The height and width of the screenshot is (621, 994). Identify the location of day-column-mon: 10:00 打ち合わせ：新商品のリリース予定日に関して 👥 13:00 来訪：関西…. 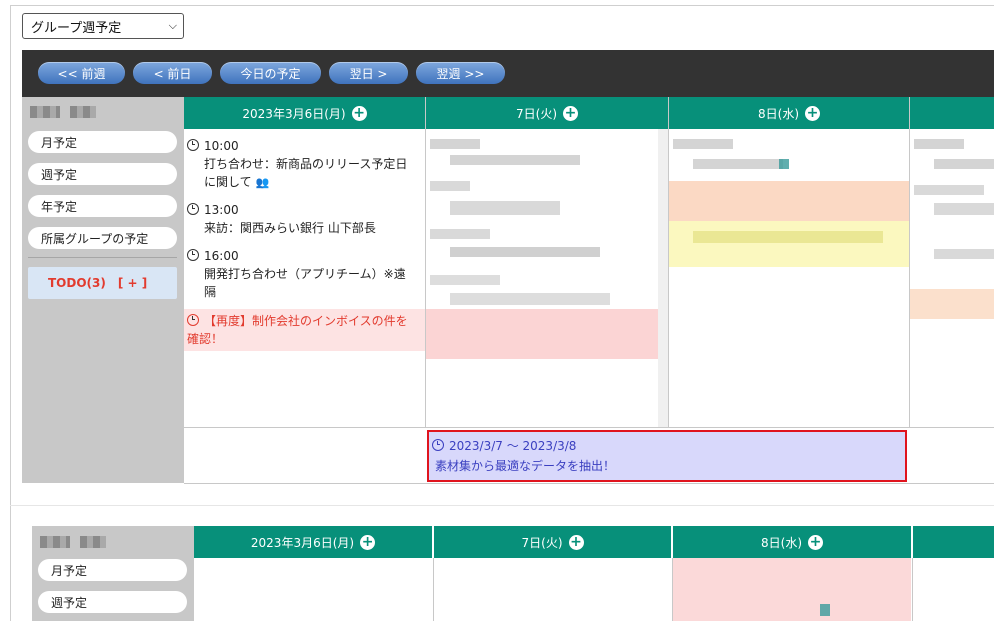
(304, 278).